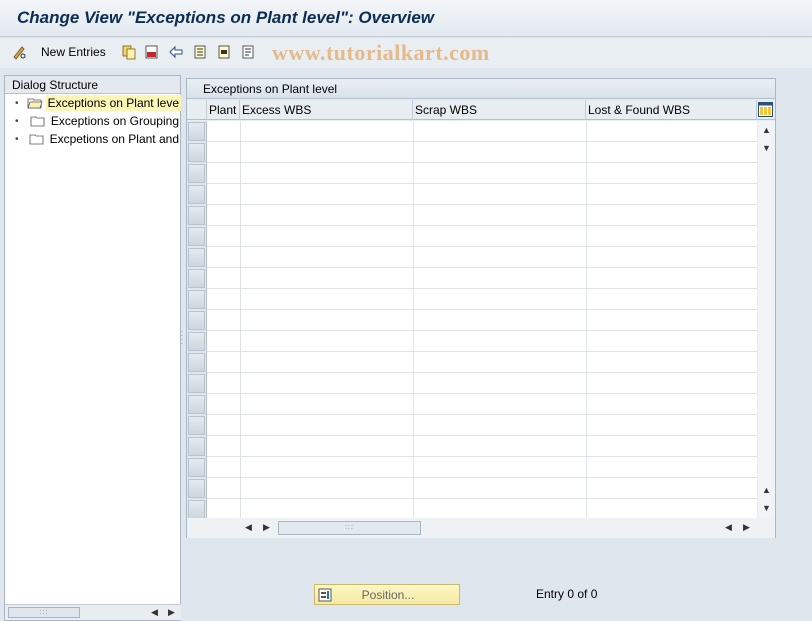 The image size is (812, 621). What do you see at coordinates (113, 103) in the screenshot?
I see `tree-item-label: Exceptions on Plant leve` at bounding box center [113, 103].